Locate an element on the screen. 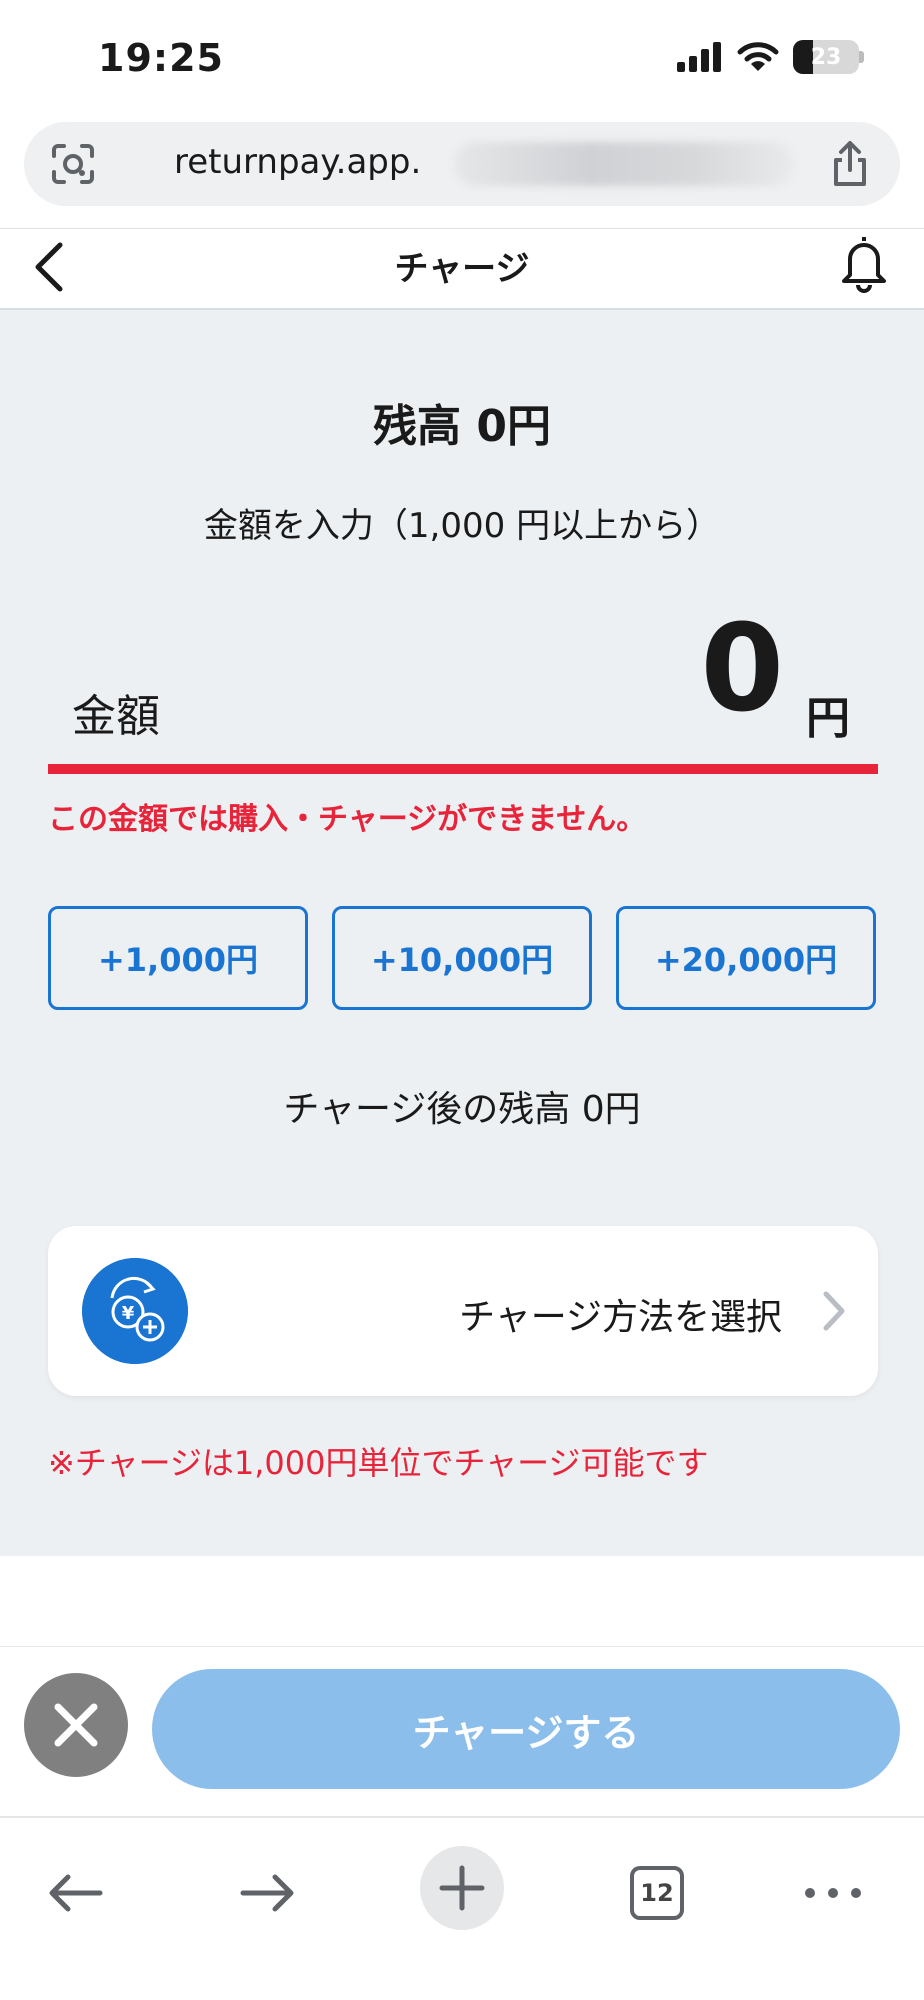 The height and width of the screenshot is (2000, 924). add-20000-button: +20,000円 is located at coordinates (746, 958).